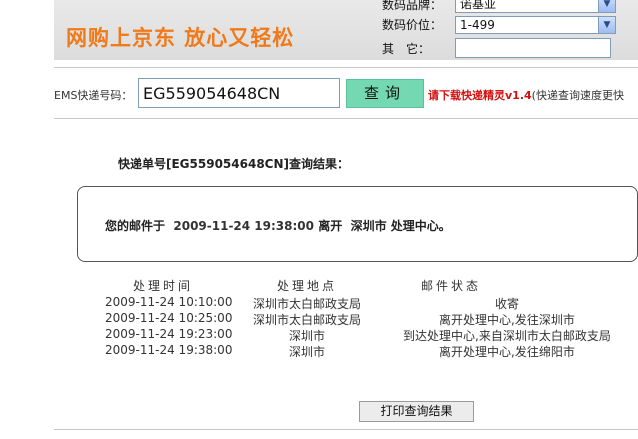  Describe the element at coordinates (507, 320) in the screenshot. I see `row-status: 离开处理中心,发往深圳市` at that location.